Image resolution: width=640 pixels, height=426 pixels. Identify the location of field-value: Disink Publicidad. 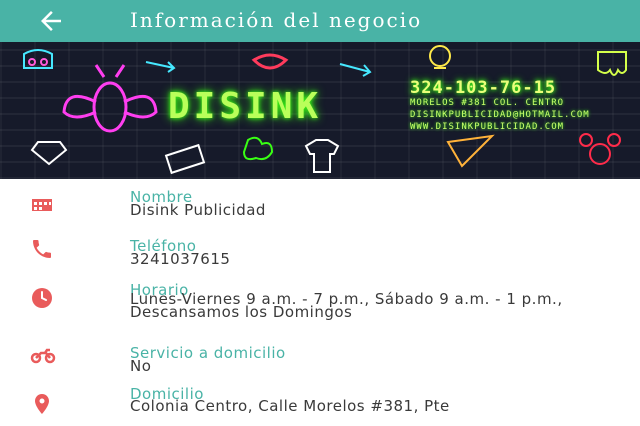
(198, 210).